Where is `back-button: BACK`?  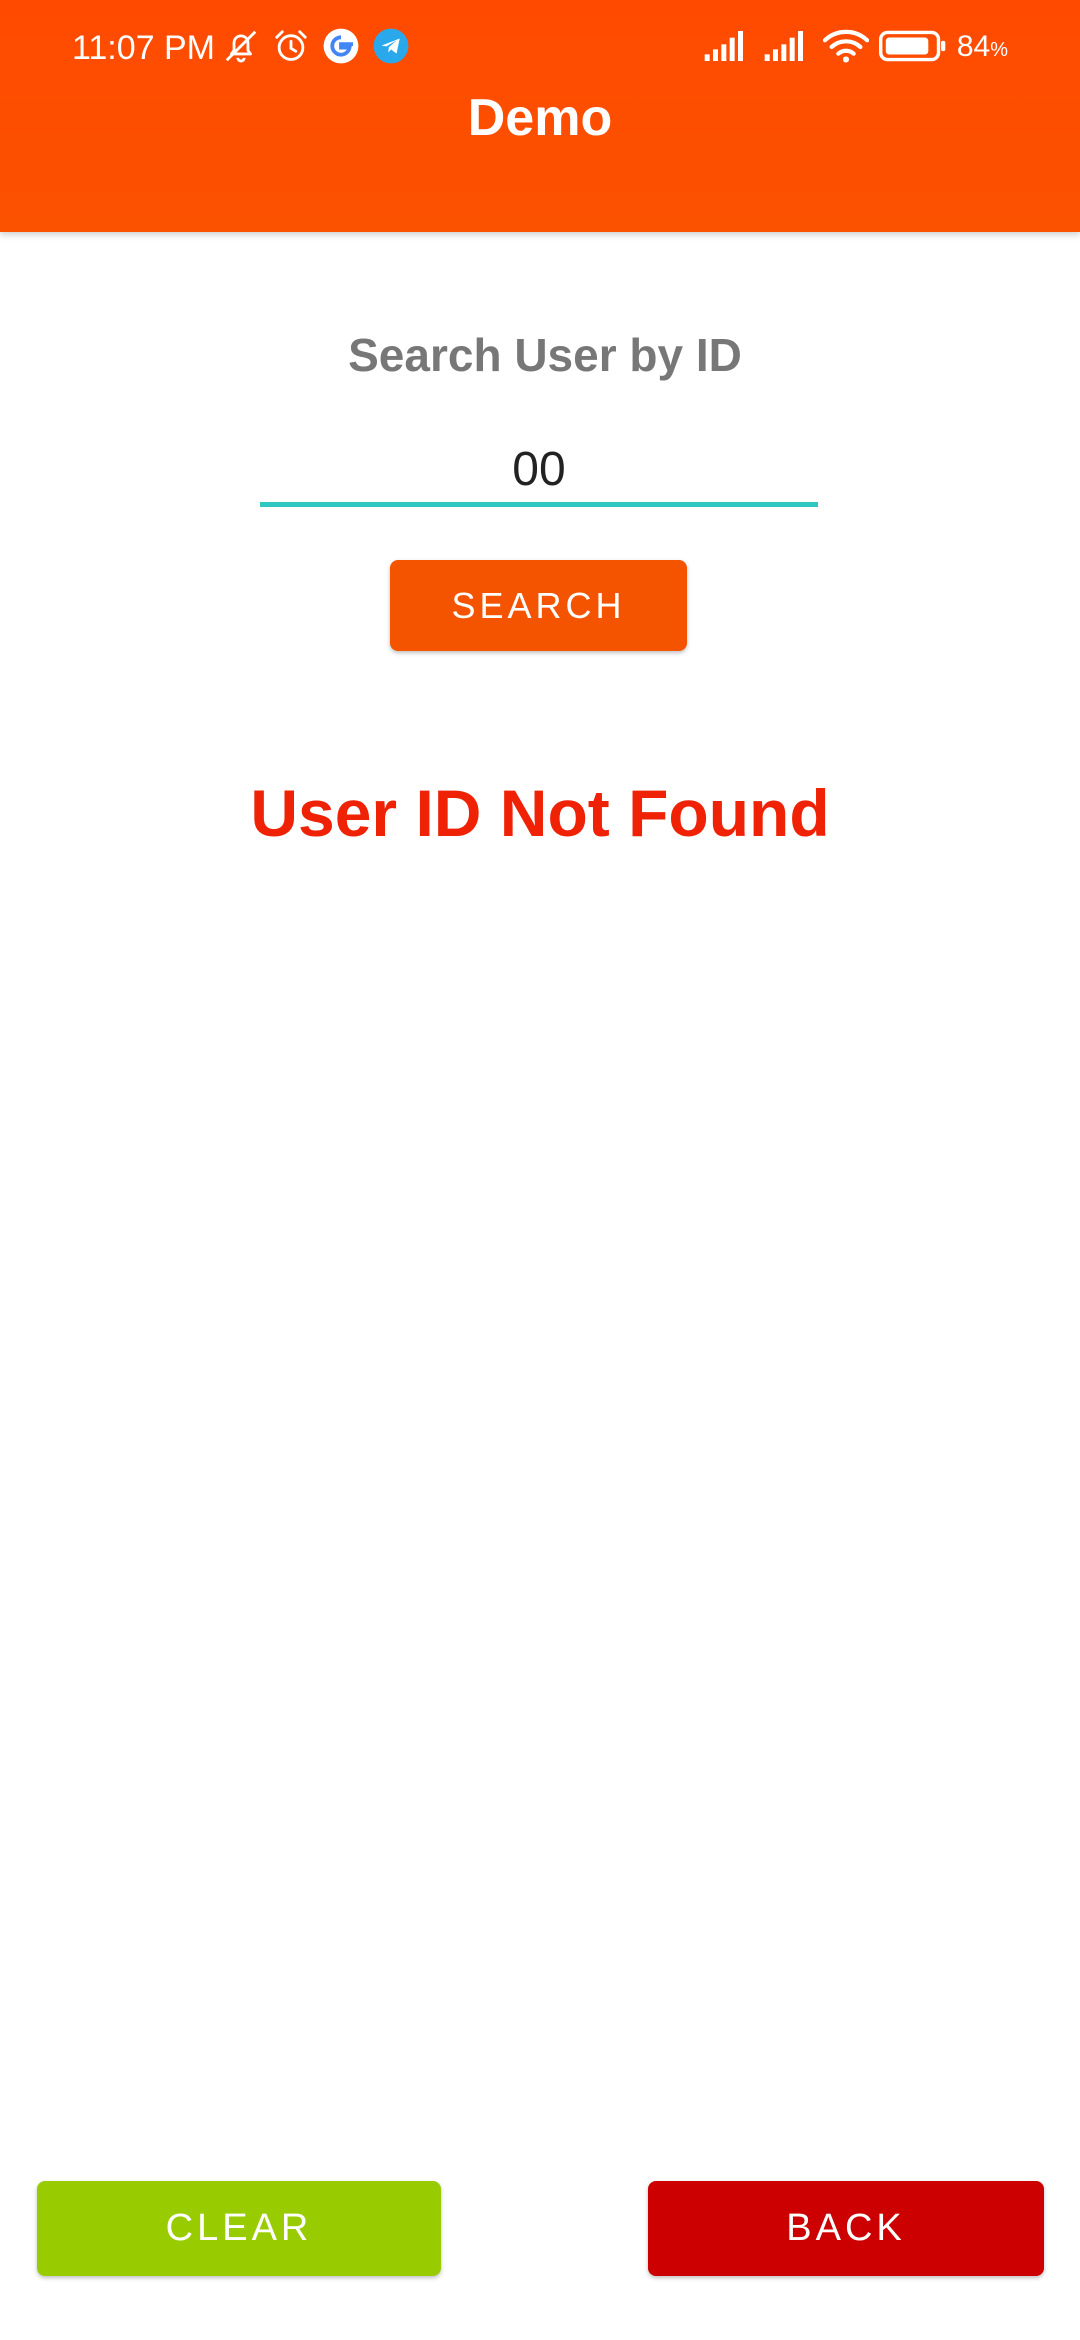
back-button: BACK is located at coordinates (846, 2228).